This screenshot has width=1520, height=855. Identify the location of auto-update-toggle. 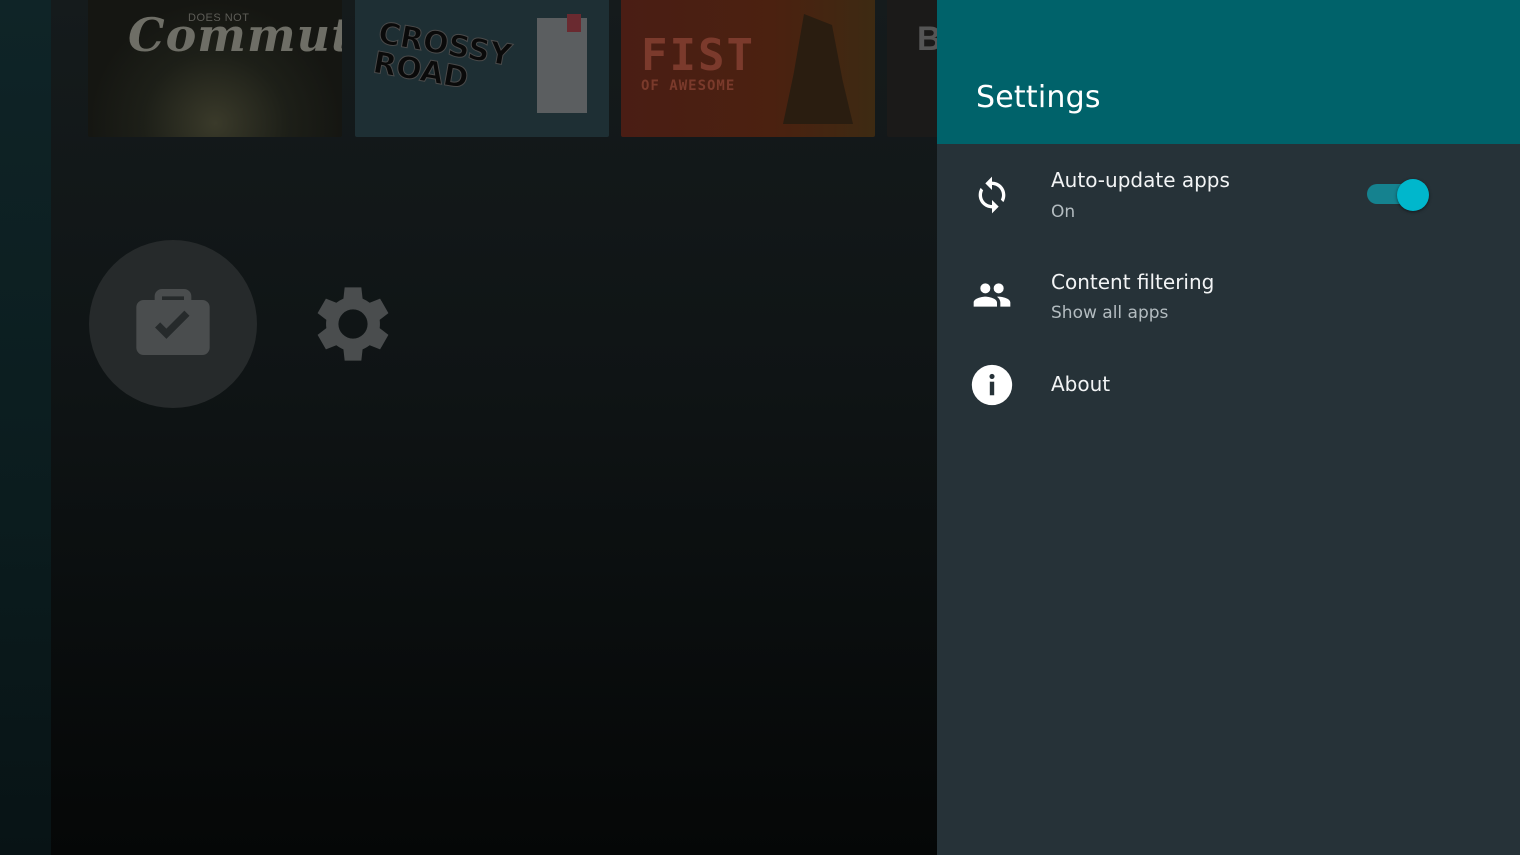
(1398, 195).